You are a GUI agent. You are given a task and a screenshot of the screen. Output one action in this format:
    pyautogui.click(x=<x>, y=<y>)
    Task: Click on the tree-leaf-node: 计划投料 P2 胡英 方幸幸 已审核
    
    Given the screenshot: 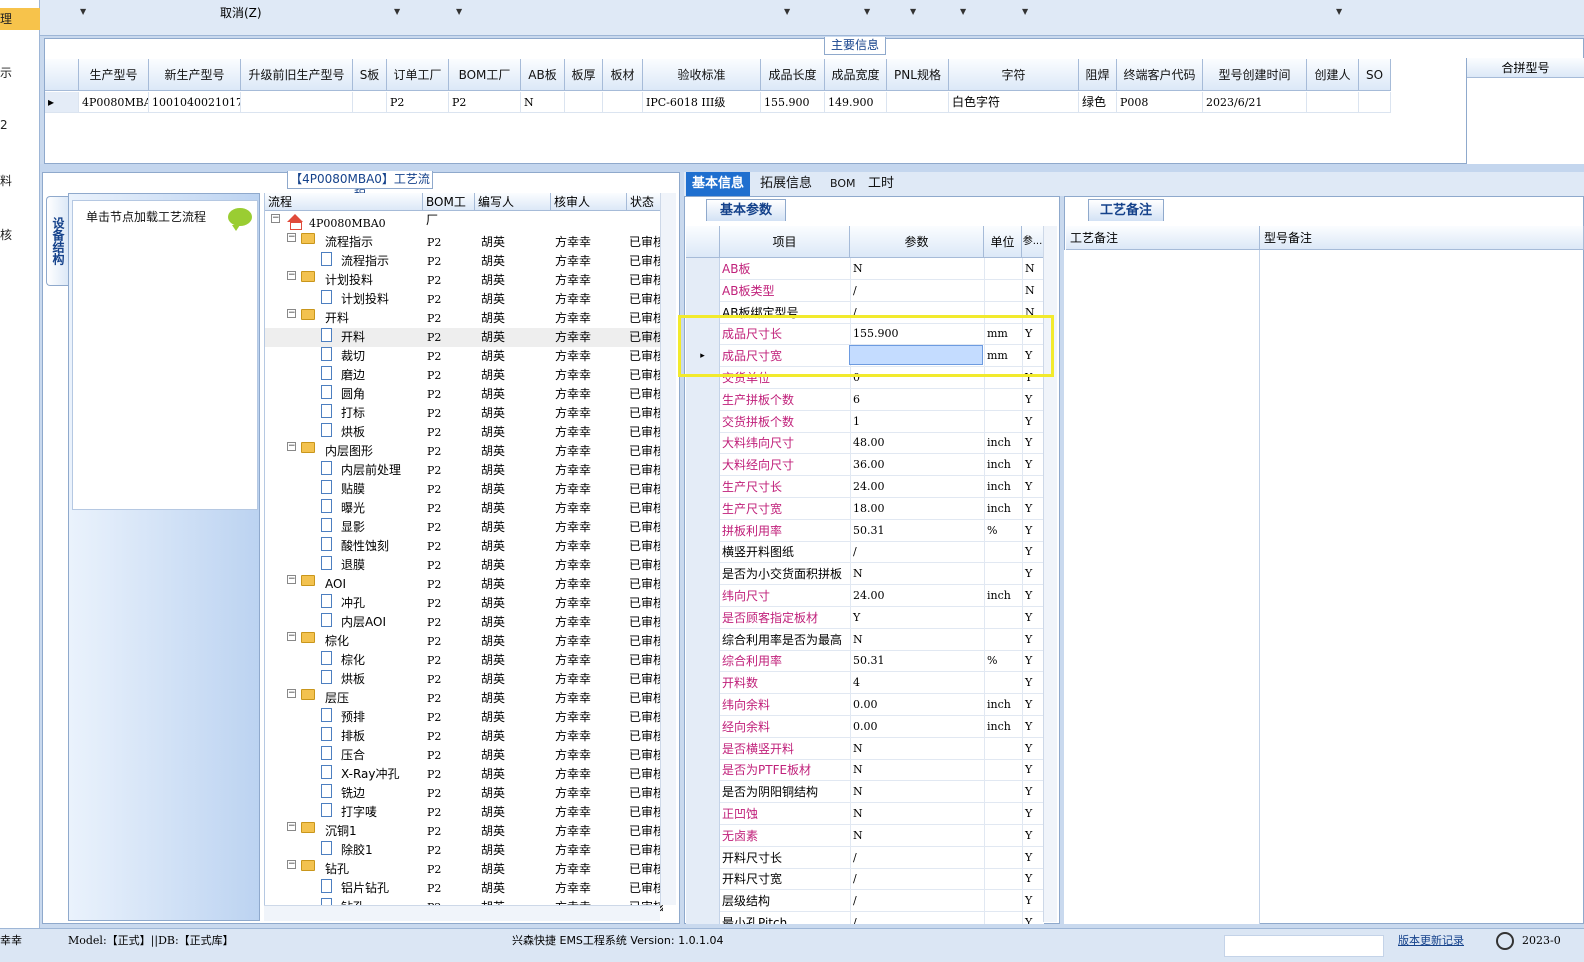 What is the action you would take?
    pyautogui.click(x=470, y=299)
    